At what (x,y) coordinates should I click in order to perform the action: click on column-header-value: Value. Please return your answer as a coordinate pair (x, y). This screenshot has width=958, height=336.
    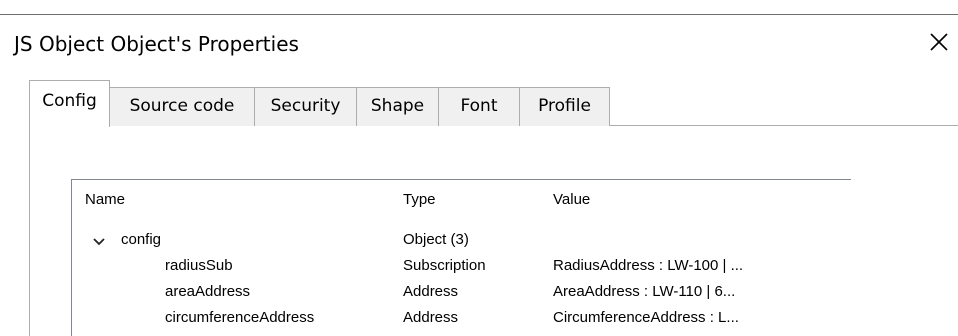
    Looking at the image, I should click on (571, 199).